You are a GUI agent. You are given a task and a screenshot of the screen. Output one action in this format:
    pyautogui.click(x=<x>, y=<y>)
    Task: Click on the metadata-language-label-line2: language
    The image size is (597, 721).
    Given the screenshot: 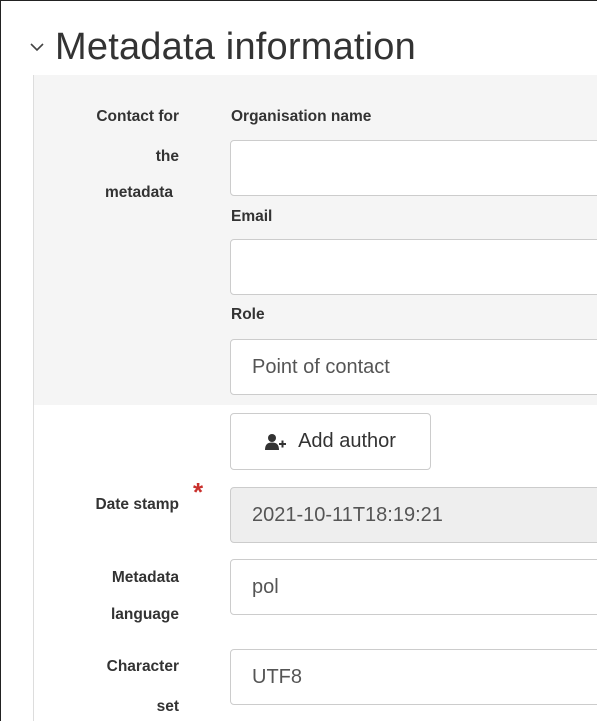 What is the action you would take?
    pyautogui.click(x=144, y=614)
    